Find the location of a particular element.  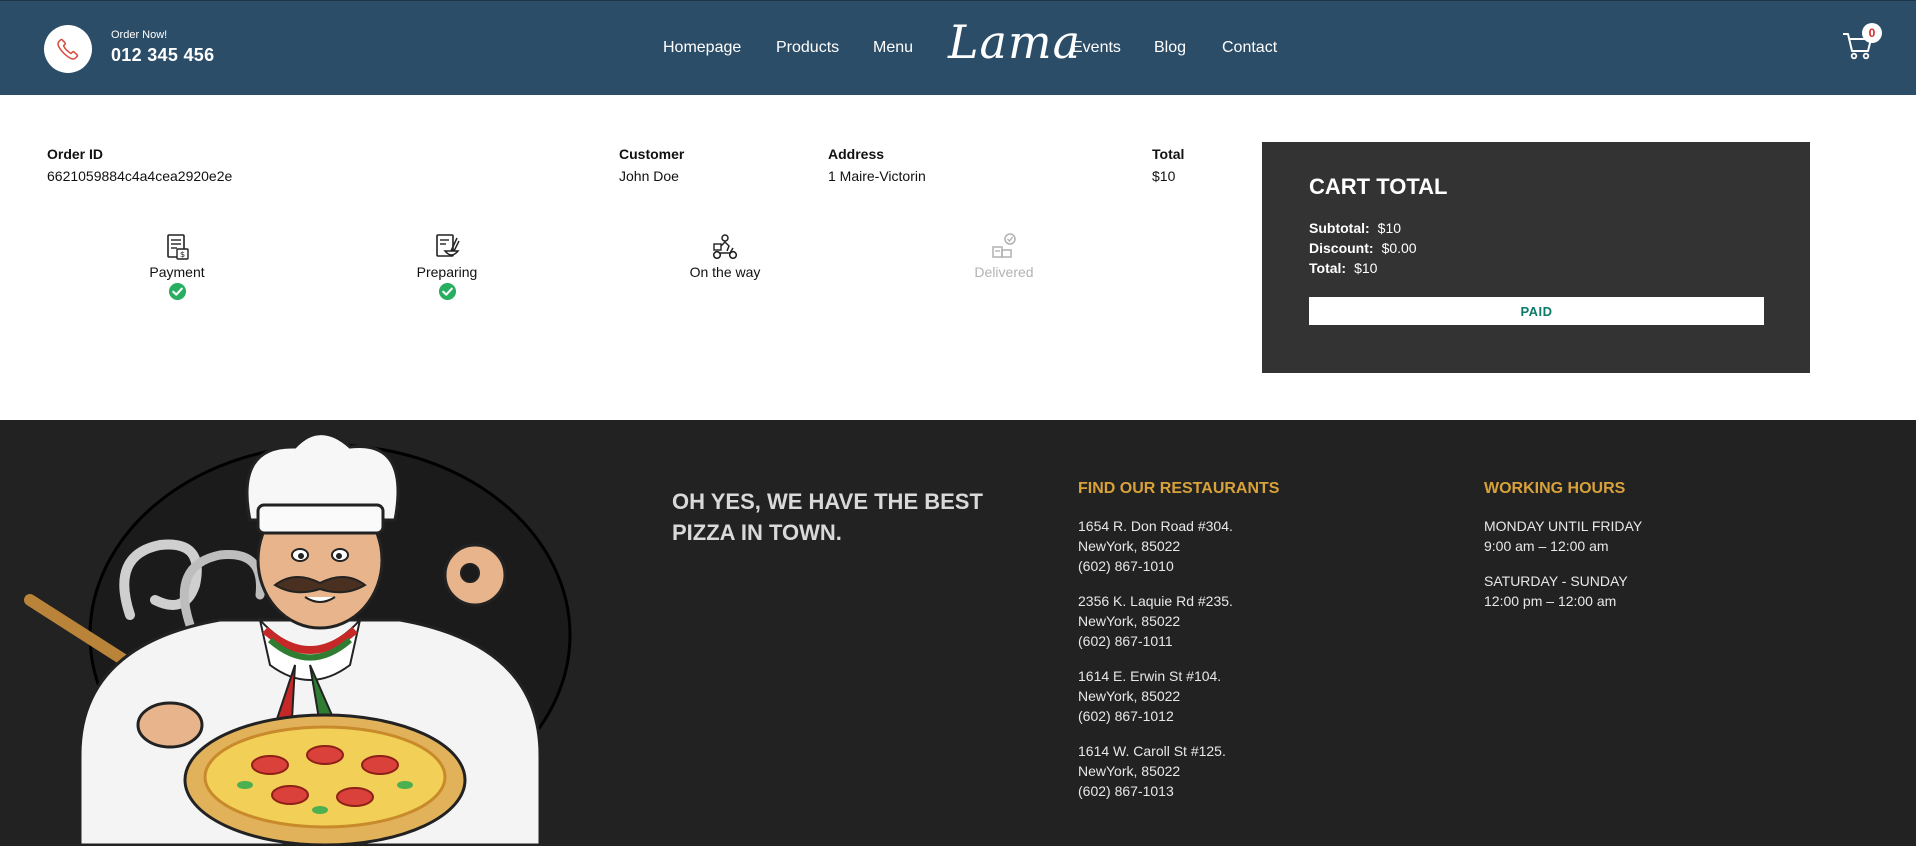

status-label: On the way is located at coordinates (725, 272).